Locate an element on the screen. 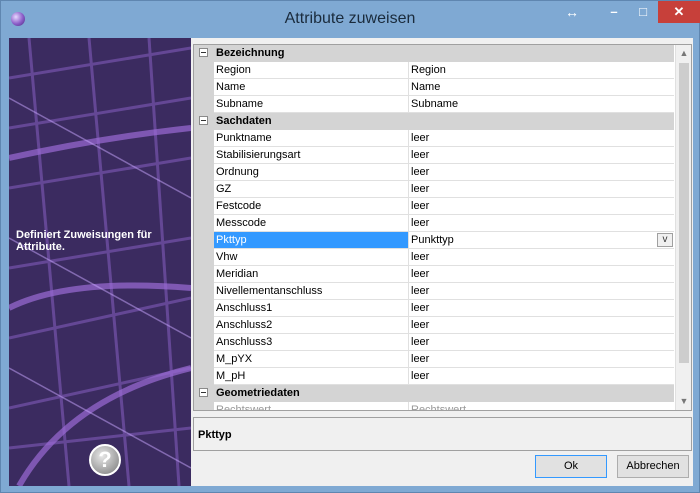 The height and width of the screenshot is (493, 700). property-value-combo: Punkttyp v is located at coordinates (541, 240).